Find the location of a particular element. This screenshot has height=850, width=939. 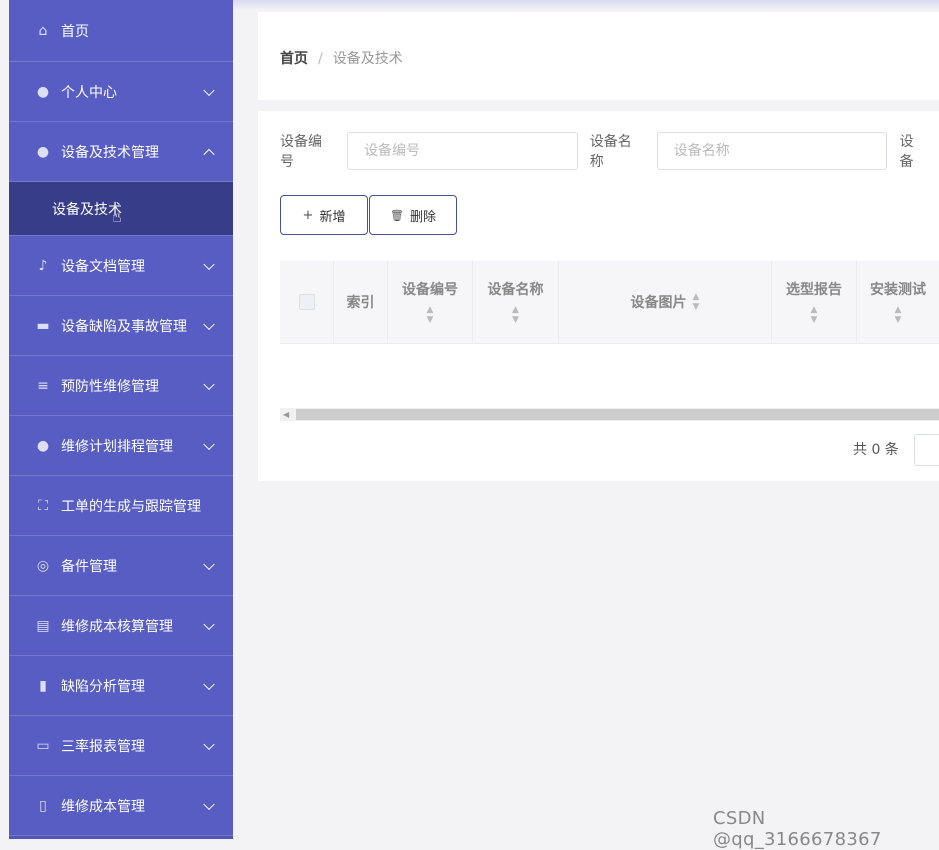

mouse-pointer-icon: ☝ is located at coordinates (117, 216).